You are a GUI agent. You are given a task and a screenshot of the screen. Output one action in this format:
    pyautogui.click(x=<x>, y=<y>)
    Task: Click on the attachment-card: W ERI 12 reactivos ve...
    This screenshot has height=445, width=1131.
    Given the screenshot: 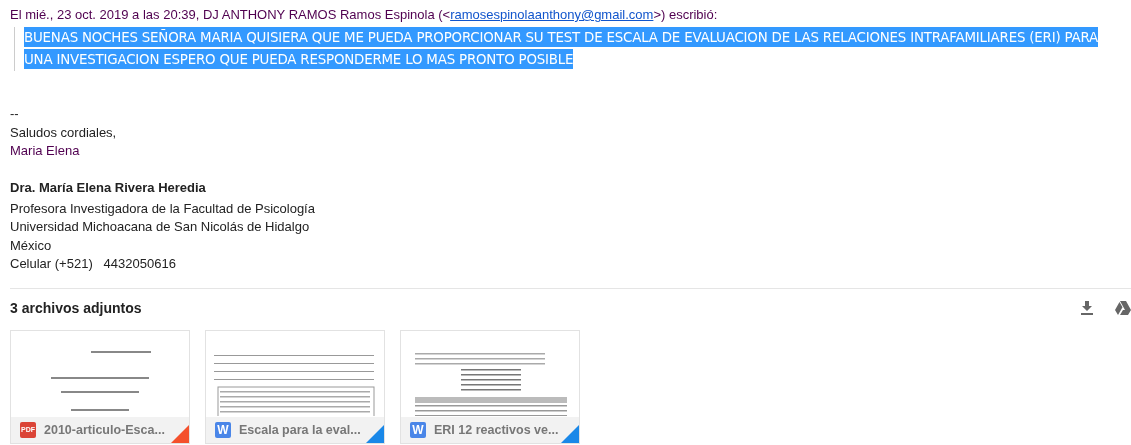 What is the action you would take?
    pyautogui.click(x=490, y=386)
    